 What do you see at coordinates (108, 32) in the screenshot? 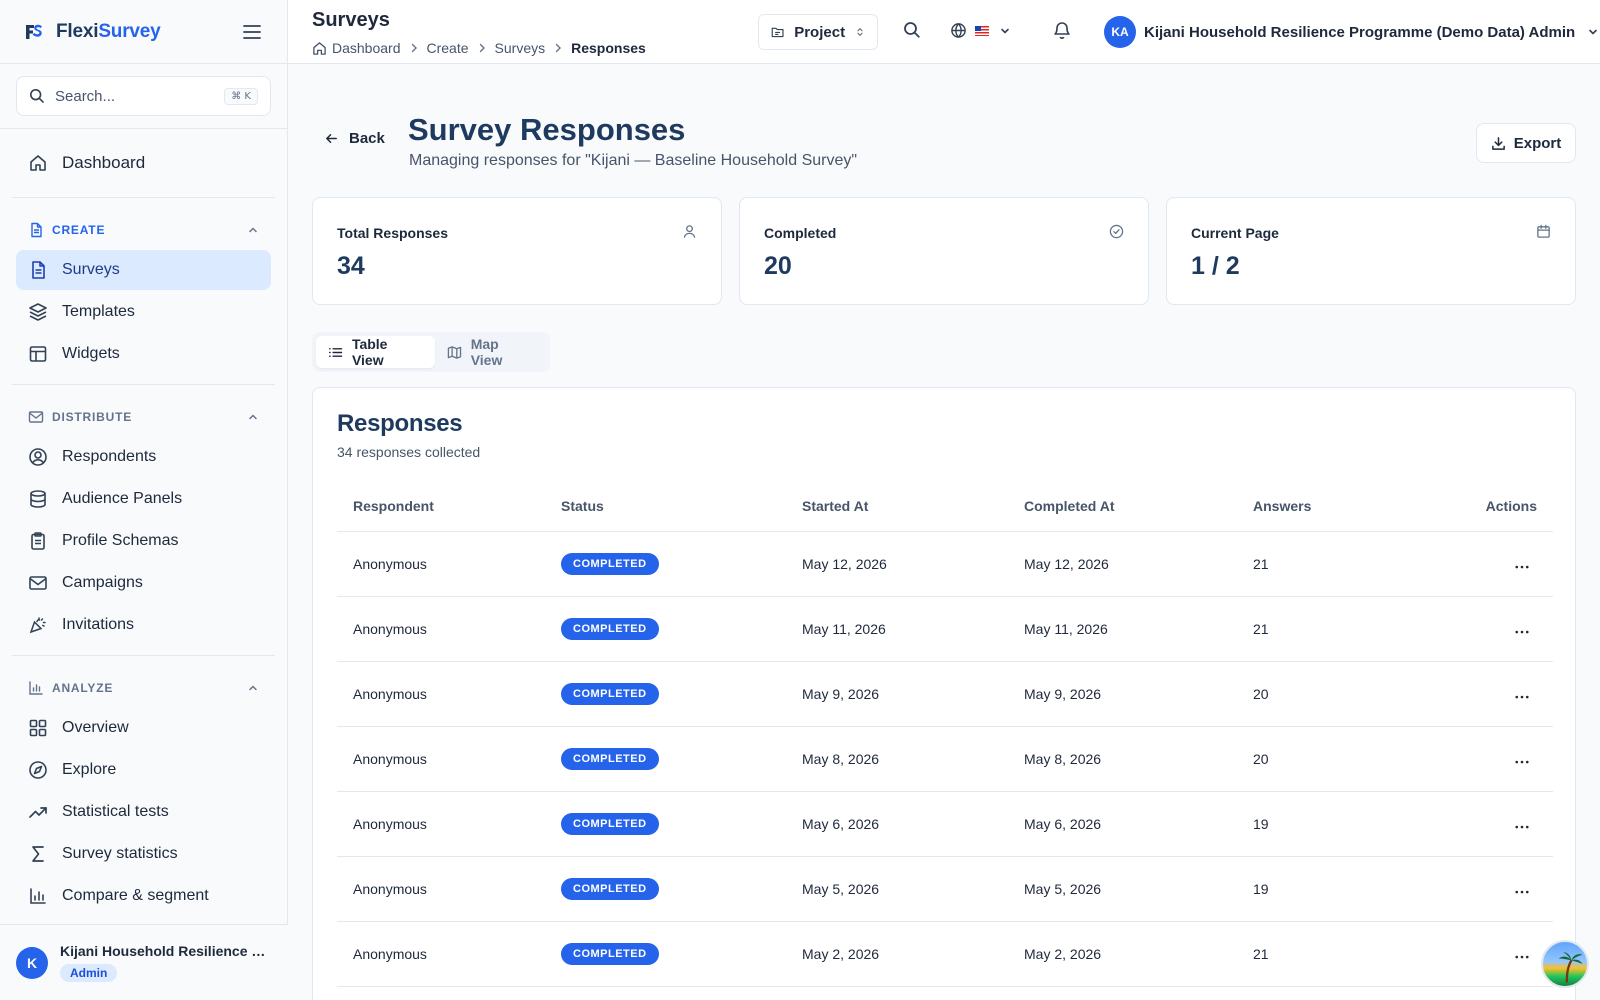
I see `brand-name: FlexiSurvey` at bounding box center [108, 32].